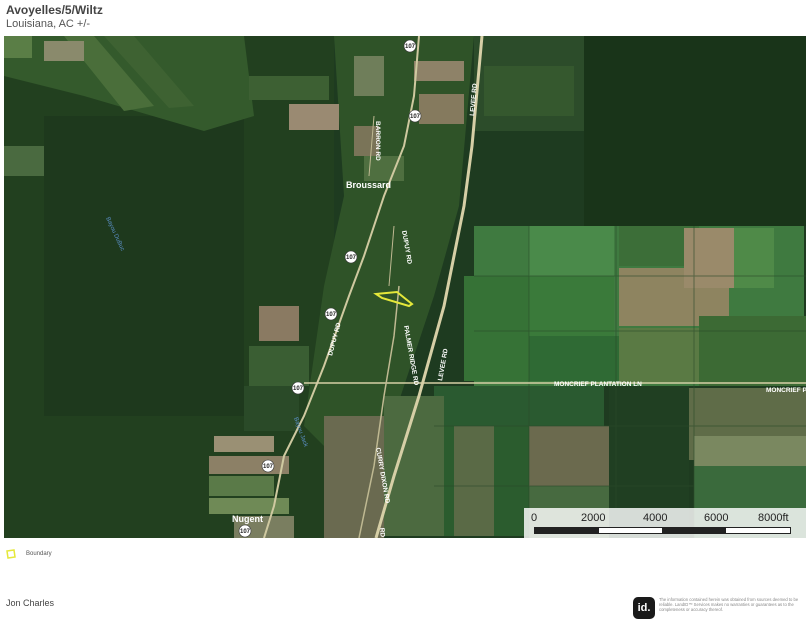 Image resolution: width=808 pixels, height=624 pixels. Describe the element at coordinates (368, 185) in the screenshot. I see `place-label-broussard: Broussard` at that location.